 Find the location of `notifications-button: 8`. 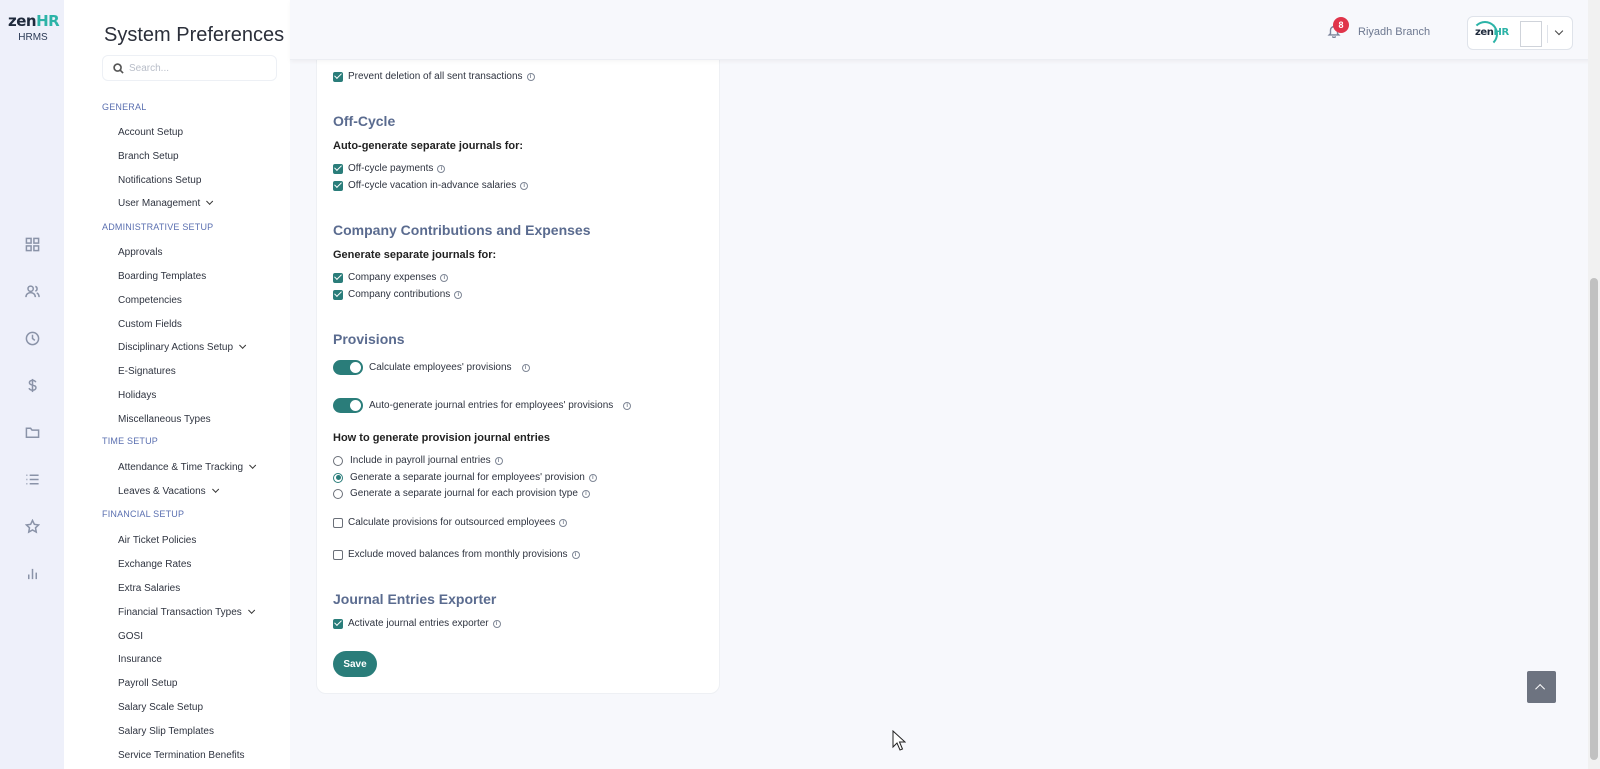

notifications-button: 8 is located at coordinates (1338, 28).